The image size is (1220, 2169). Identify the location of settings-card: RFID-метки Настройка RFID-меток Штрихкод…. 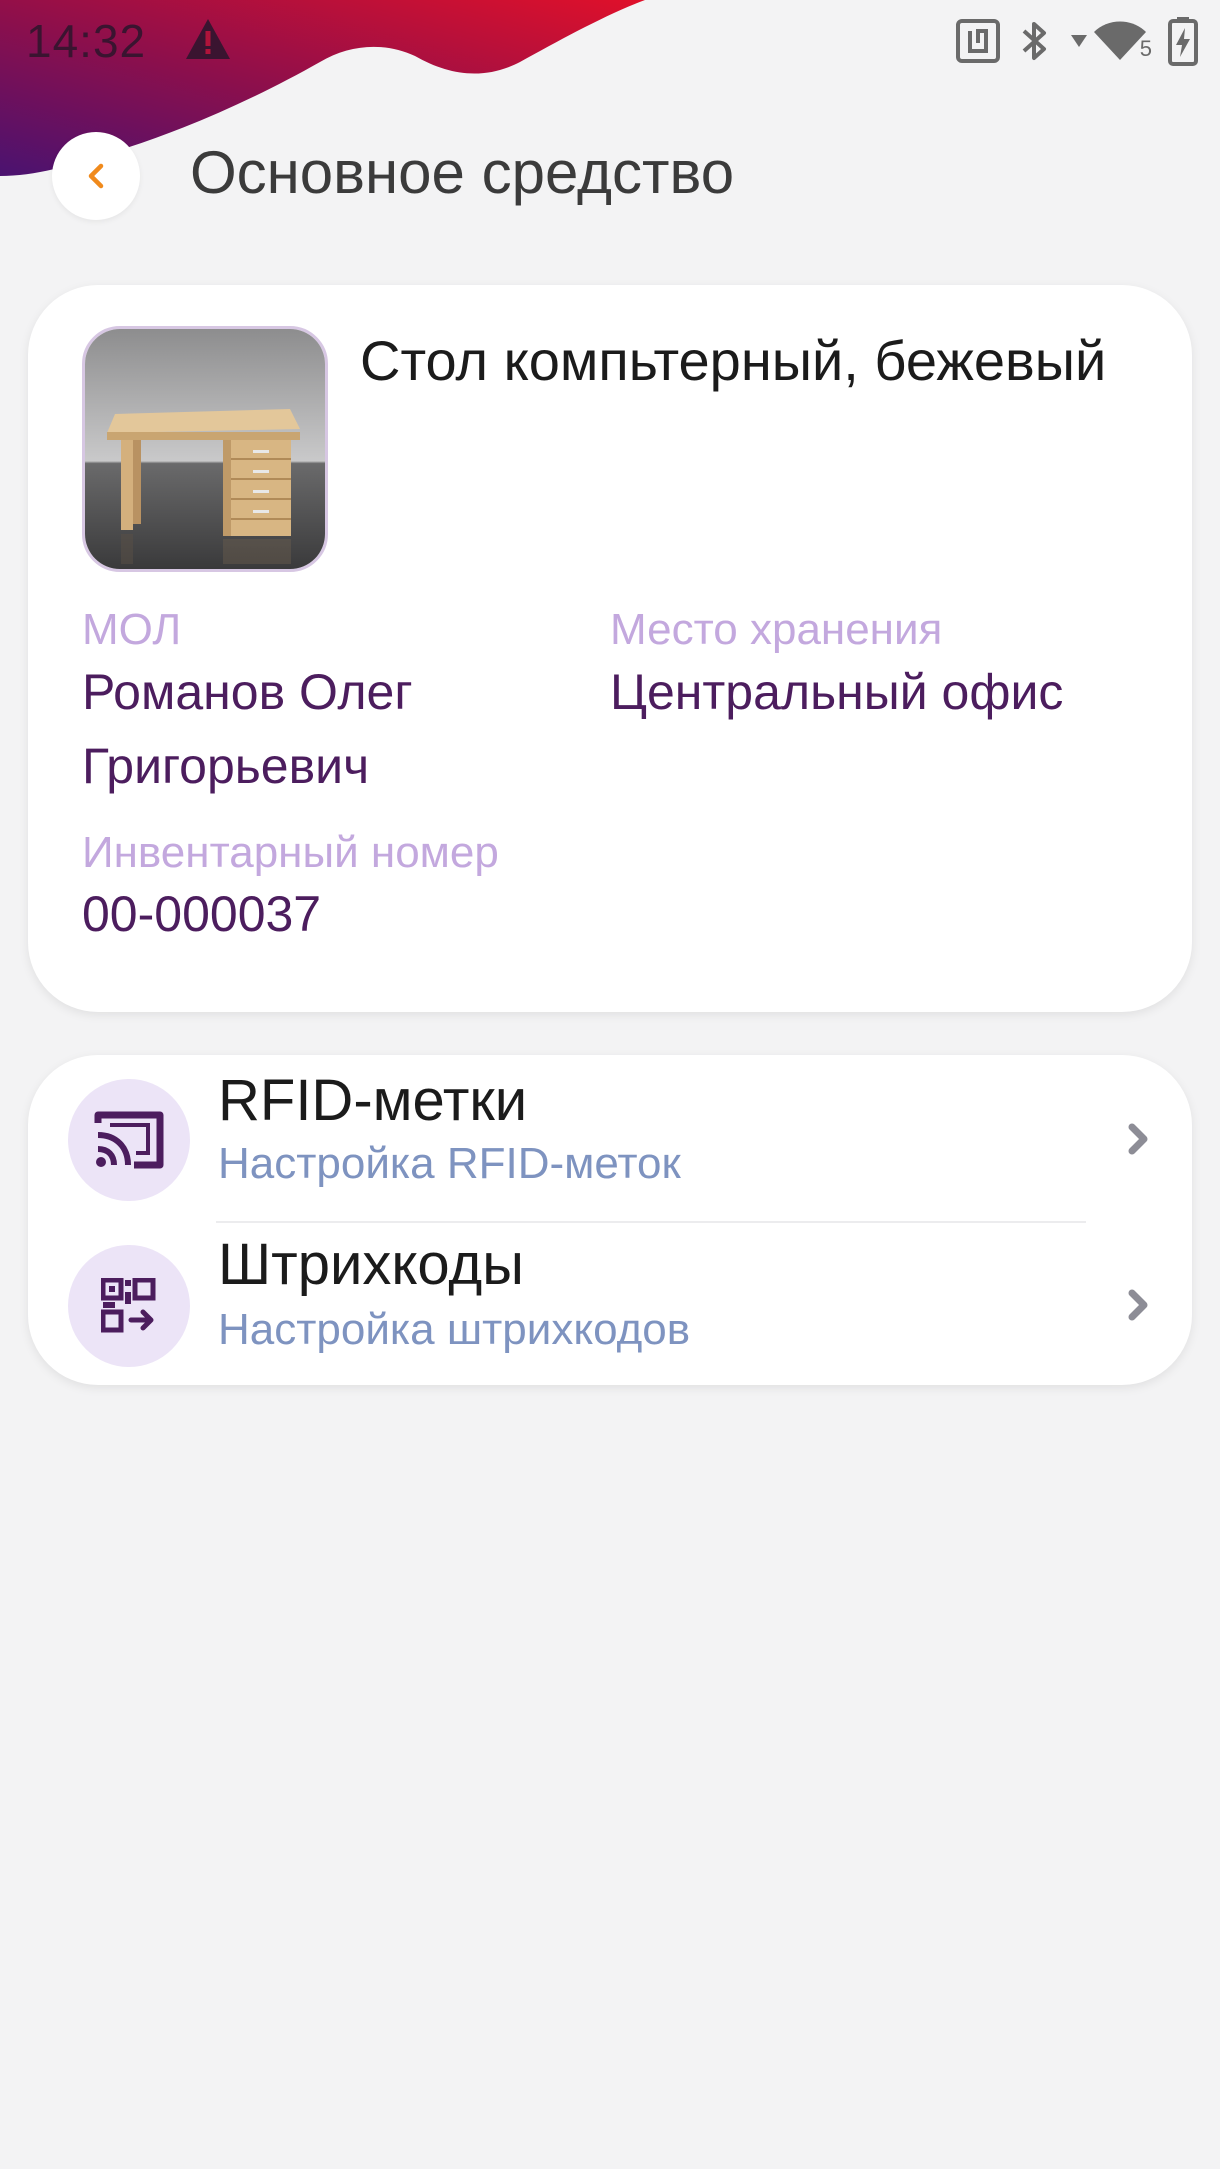
(610, 1220).